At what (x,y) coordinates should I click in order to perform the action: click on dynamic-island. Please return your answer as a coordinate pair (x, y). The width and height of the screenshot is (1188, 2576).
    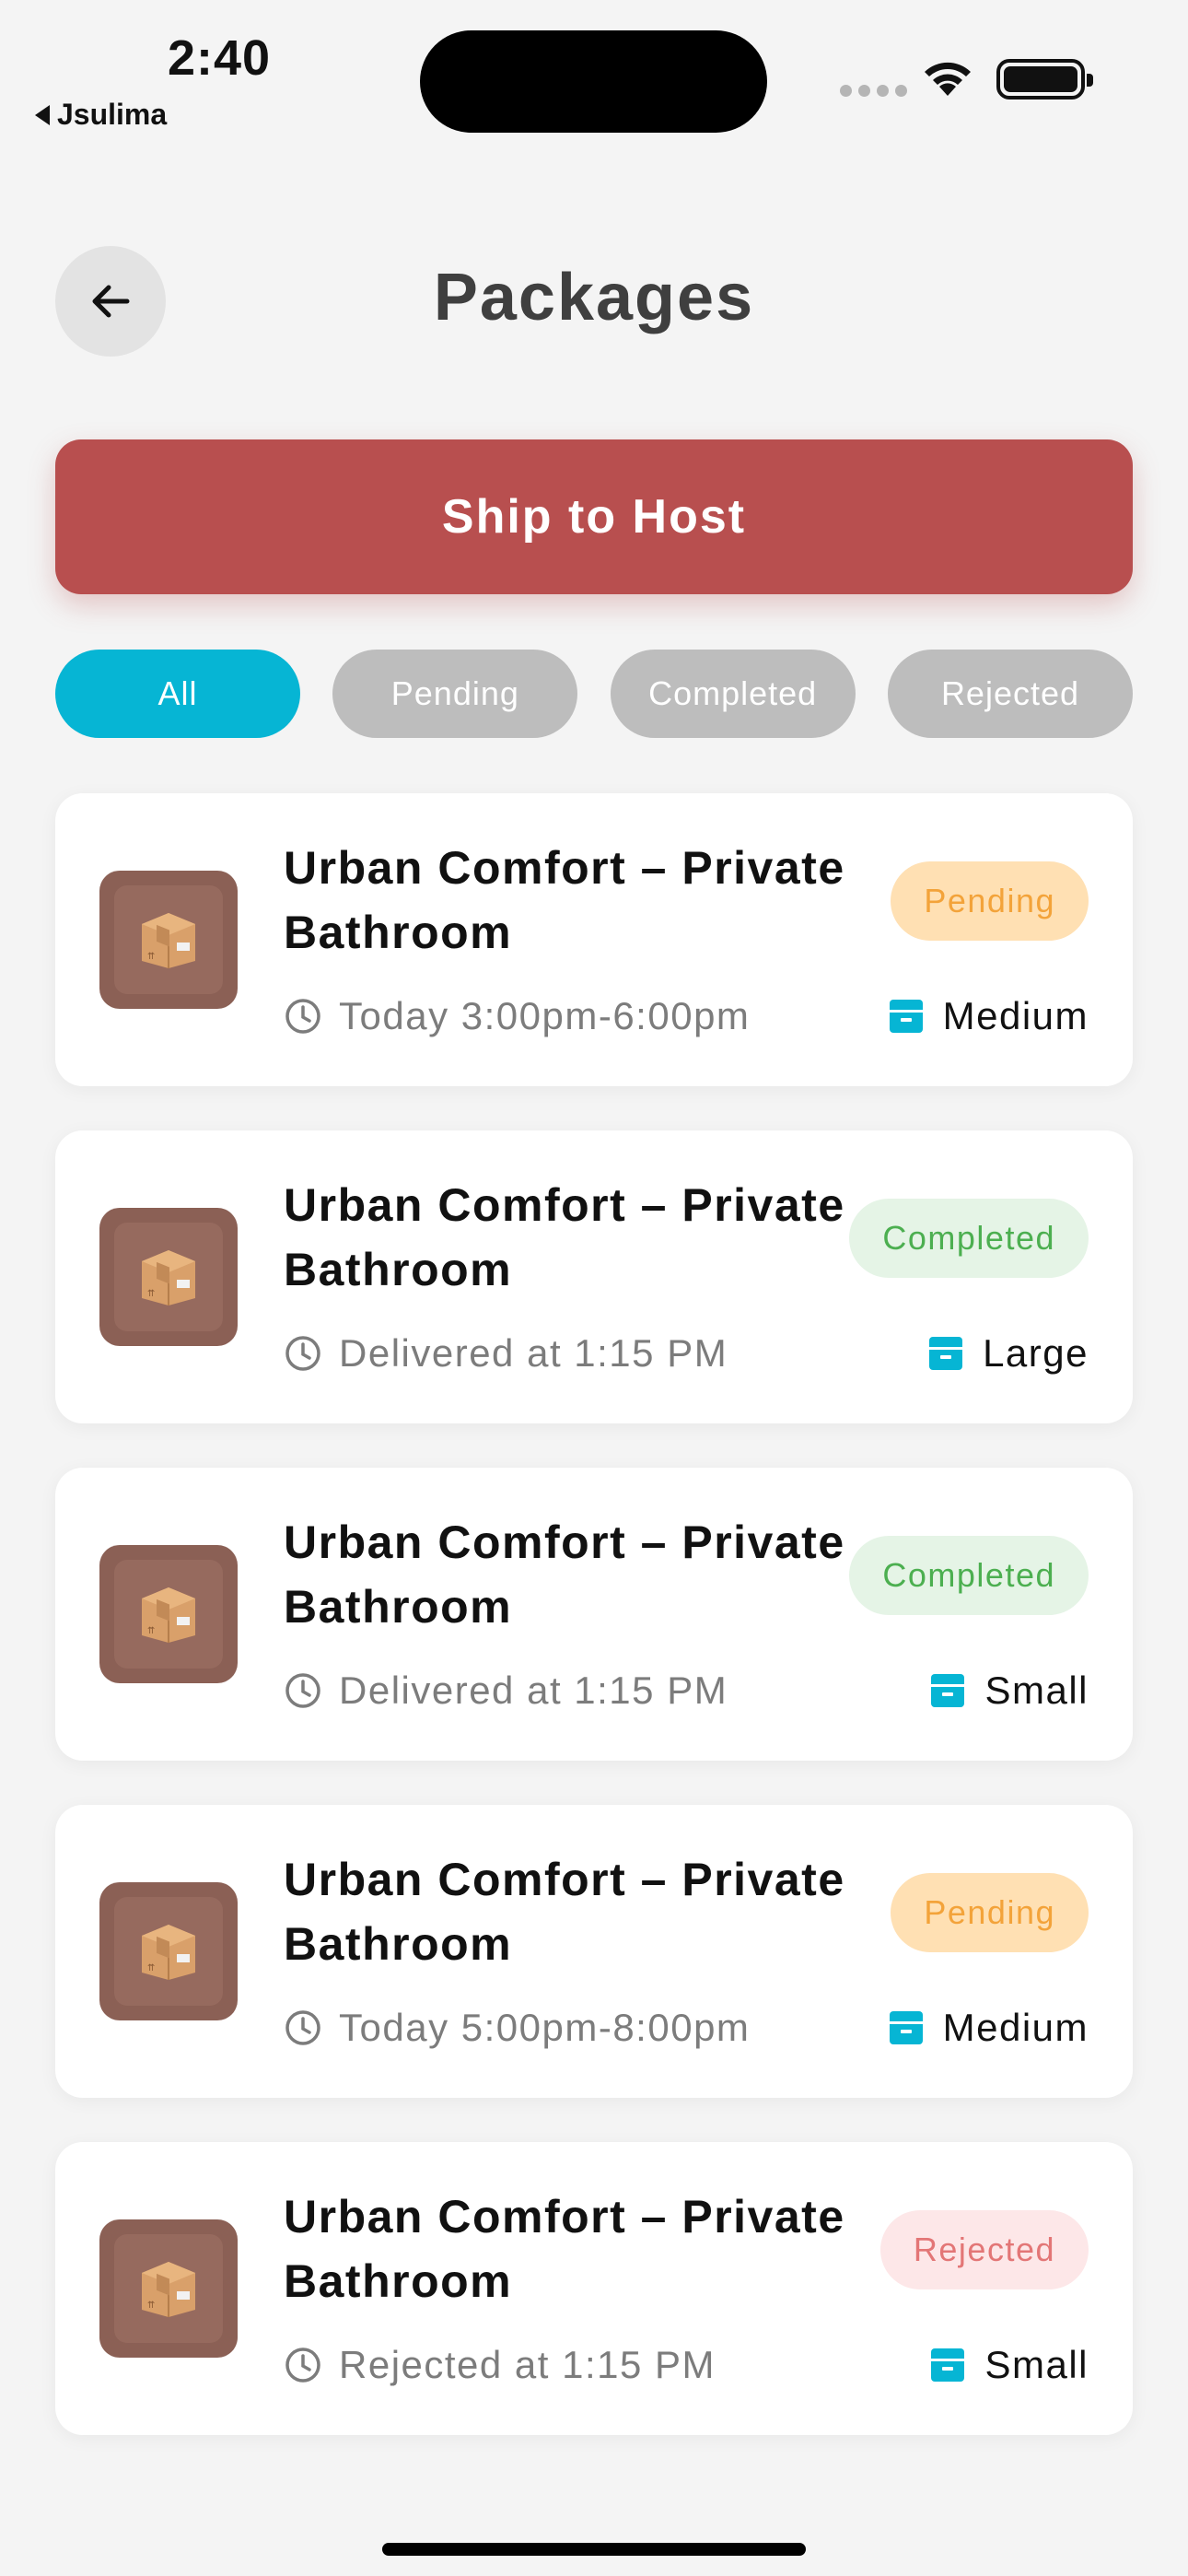
    Looking at the image, I should click on (593, 81).